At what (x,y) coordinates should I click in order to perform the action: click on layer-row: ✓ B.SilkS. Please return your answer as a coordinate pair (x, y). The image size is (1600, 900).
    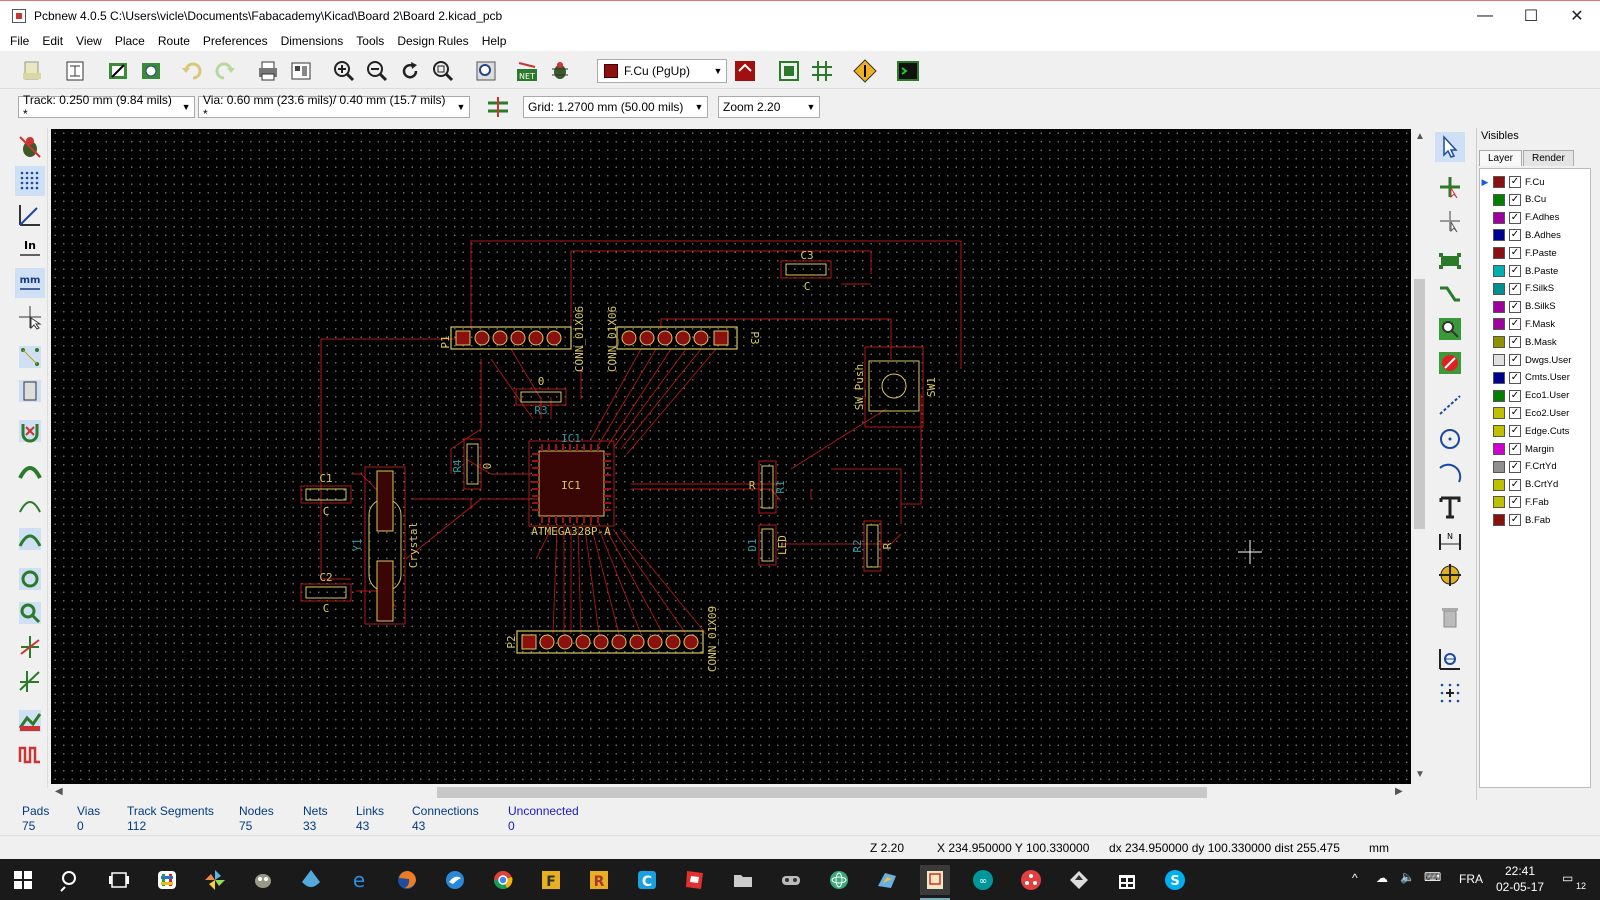
    Looking at the image, I should click on (1535, 307).